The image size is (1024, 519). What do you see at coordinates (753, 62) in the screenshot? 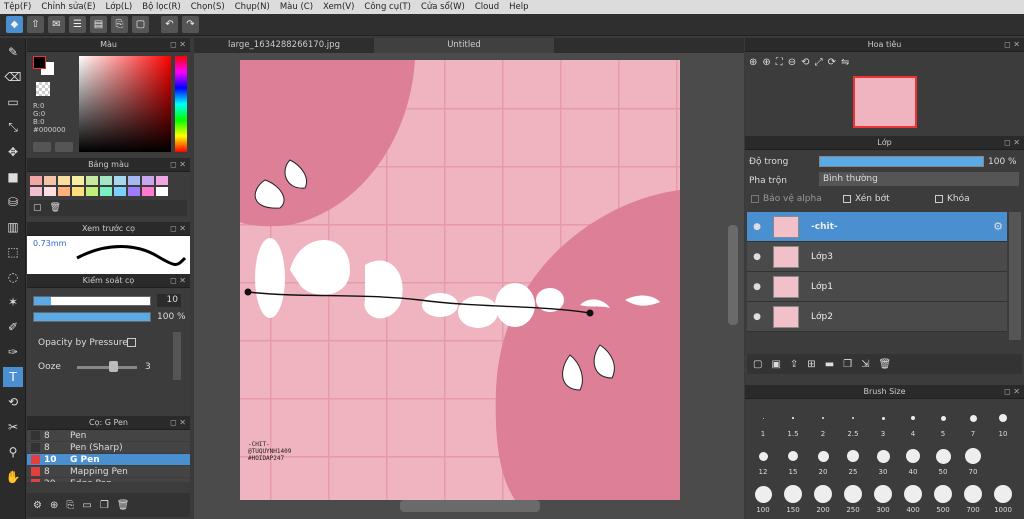
I see `zoom-in-icon: ⊕` at bounding box center [753, 62].